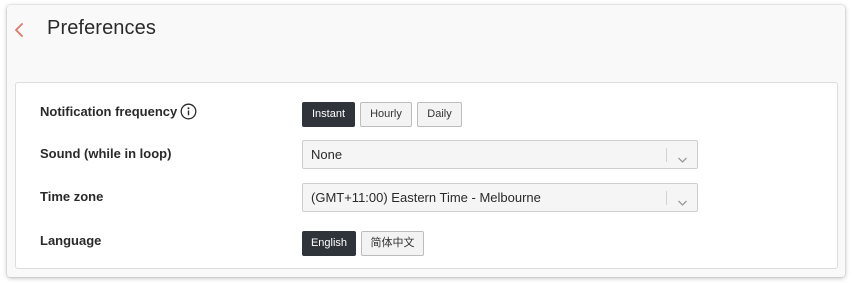  What do you see at coordinates (71, 240) in the screenshot?
I see `language-label: Language` at bounding box center [71, 240].